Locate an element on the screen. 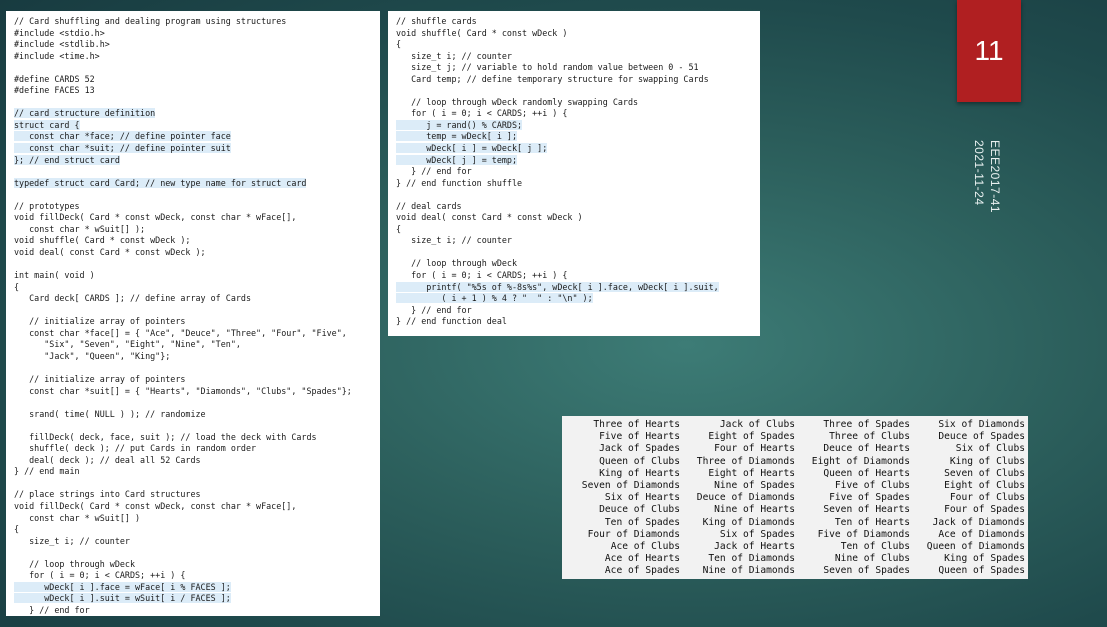 Image resolution: width=1107 pixels, height=627 pixels. code-text: #define CARDS 52 is located at coordinates (54, 78).